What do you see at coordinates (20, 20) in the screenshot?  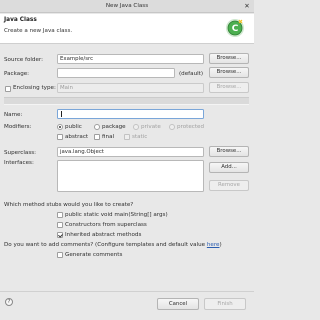 I see `header-title: Java Class` at bounding box center [20, 20].